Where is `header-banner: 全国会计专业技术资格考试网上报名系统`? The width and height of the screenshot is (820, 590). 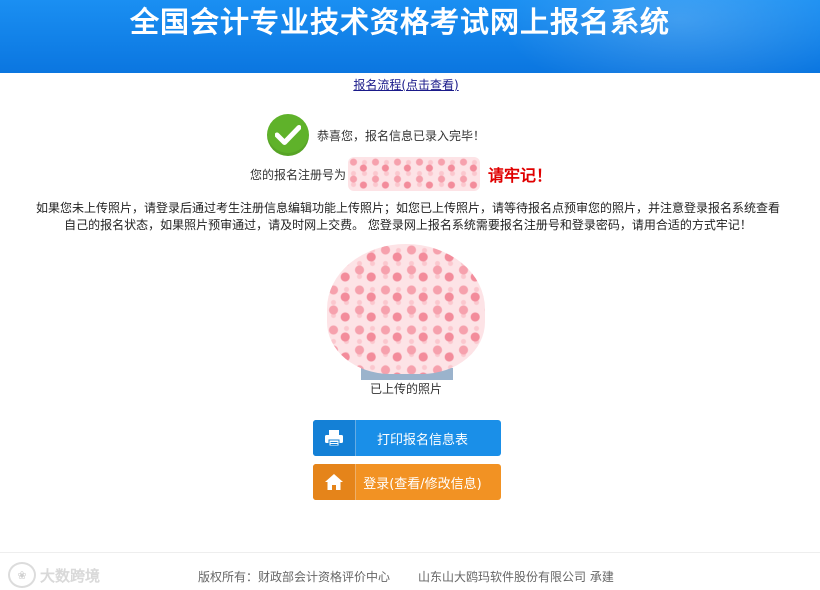 header-banner: 全国会计专业技术资格考试网上报名系统 is located at coordinates (410, 36).